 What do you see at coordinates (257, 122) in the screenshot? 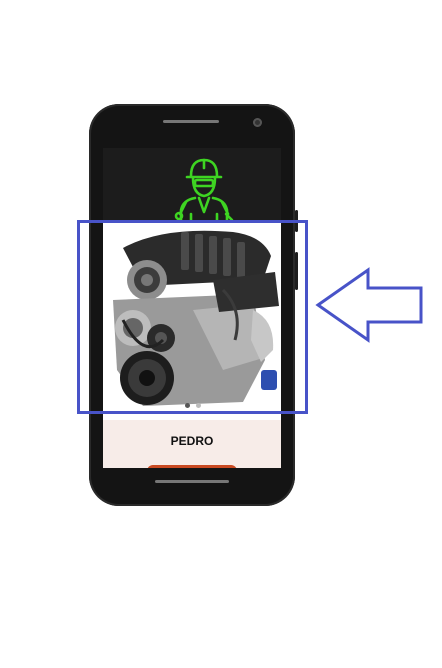
I see `front-camera` at bounding box center [257, 122].